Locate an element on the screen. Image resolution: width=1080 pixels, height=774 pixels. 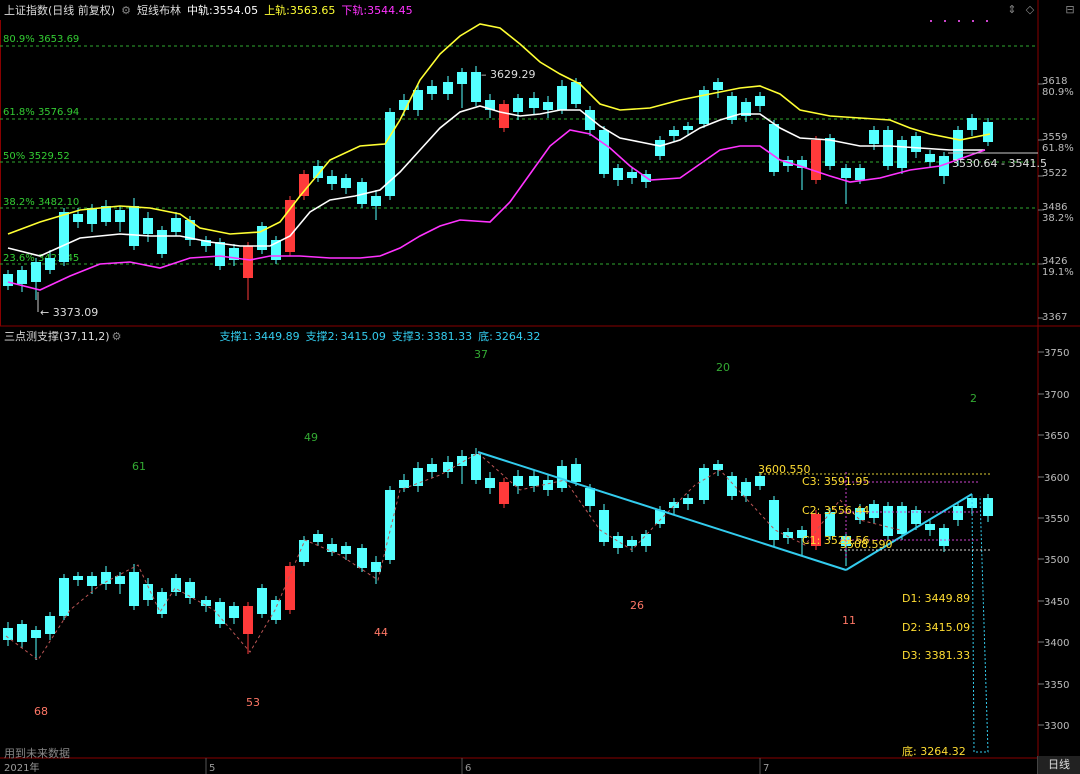
svg-text: 3350 is located at coordinates (1056, 685).